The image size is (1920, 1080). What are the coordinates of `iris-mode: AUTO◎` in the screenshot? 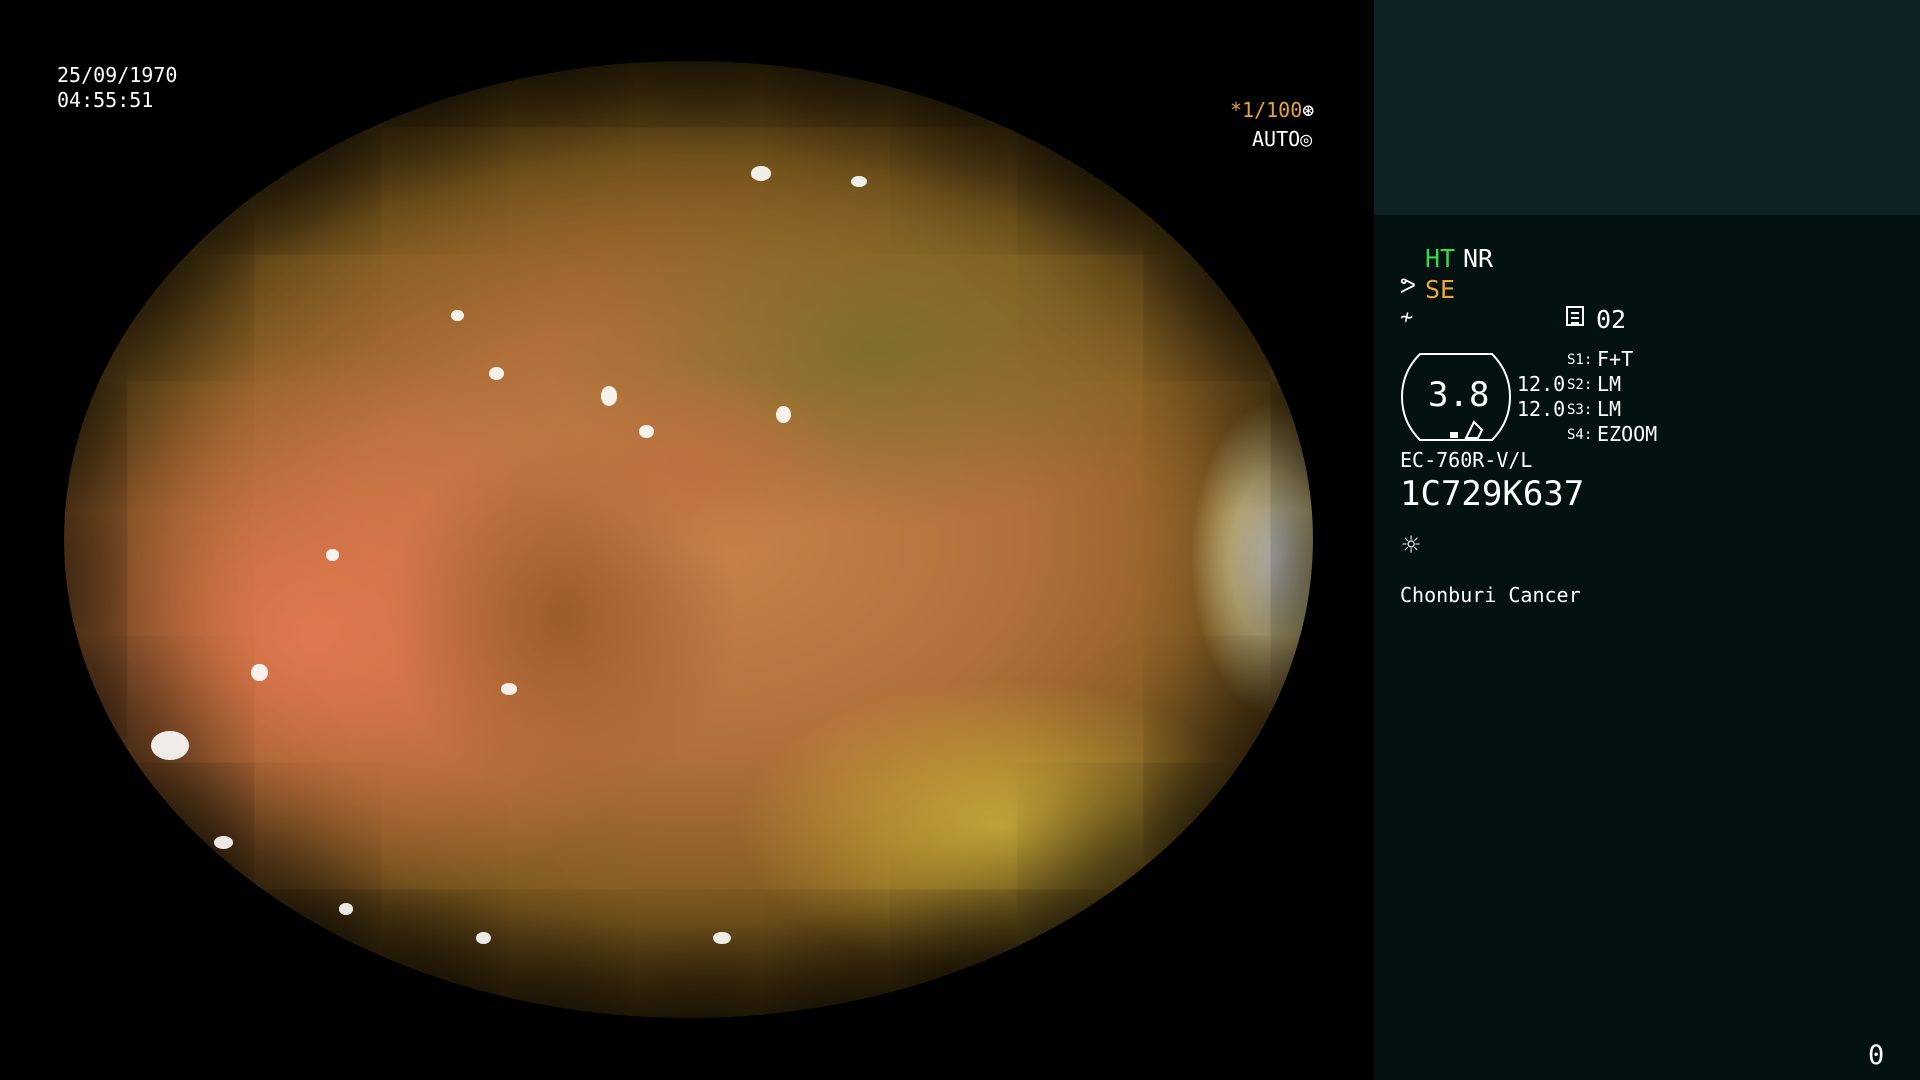 It's located at (1282, 139).